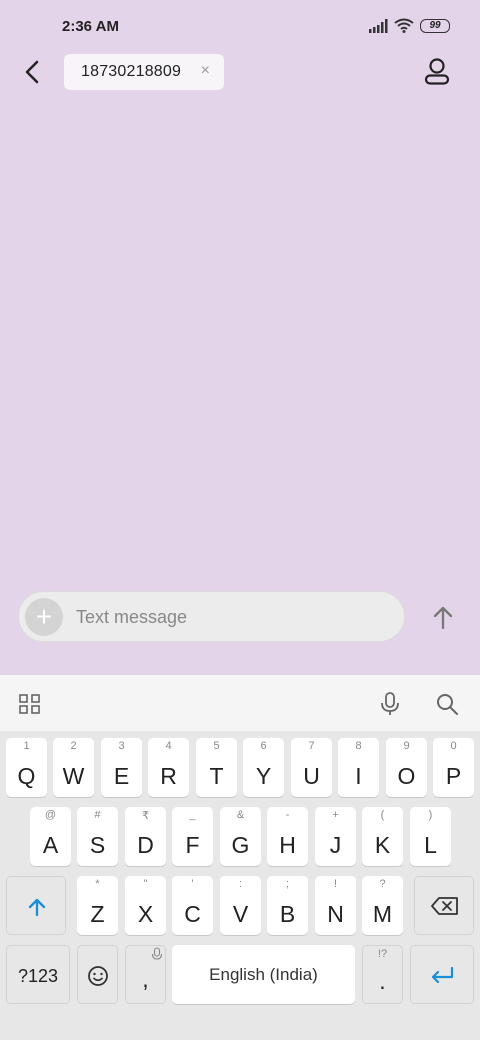  What do you see at coordinates (145, 974) in the screenshot?
I see `comma-key: ,` at bounding box center [145, 974].